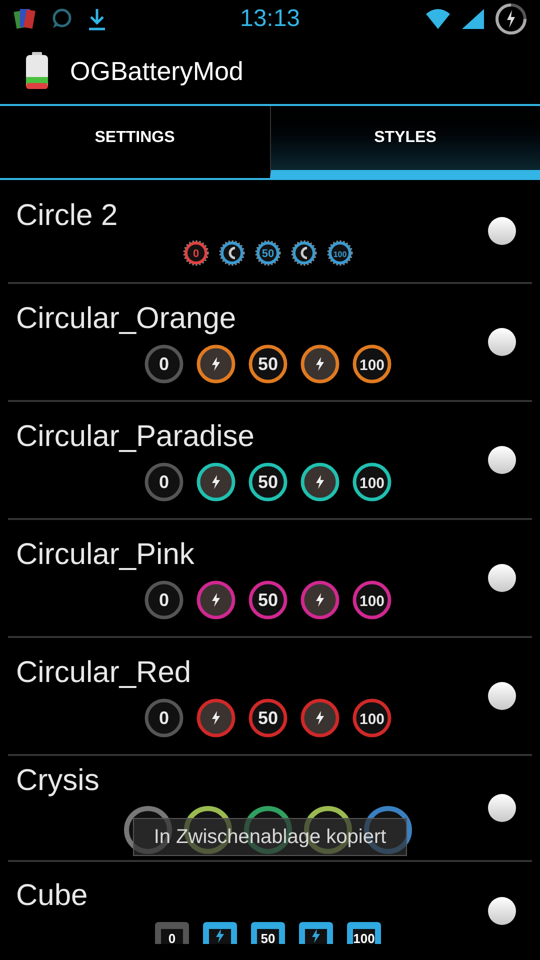 This screenshot has height=960, width=540. I want to click on app-icon, so click(37, 71).